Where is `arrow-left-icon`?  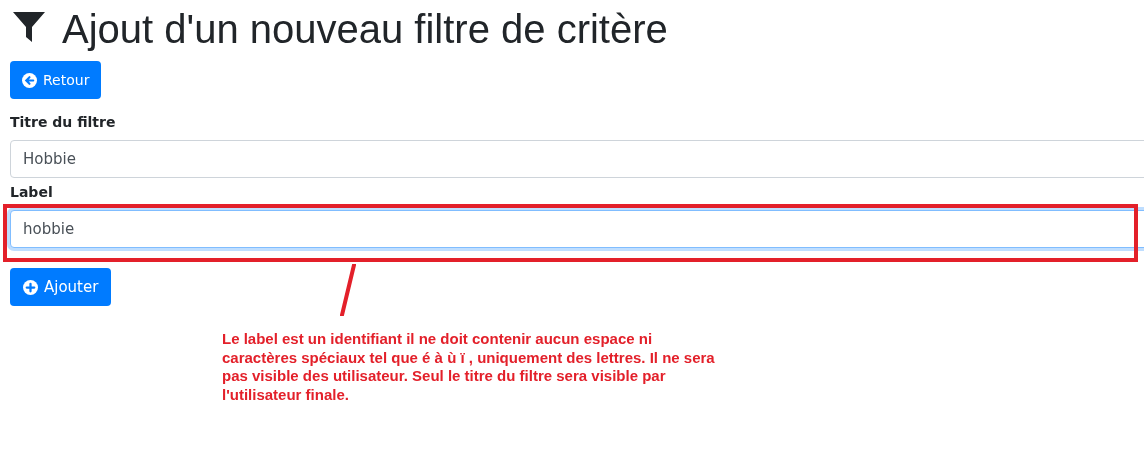
arrow-left-icon is located at coordinates (29, 80).